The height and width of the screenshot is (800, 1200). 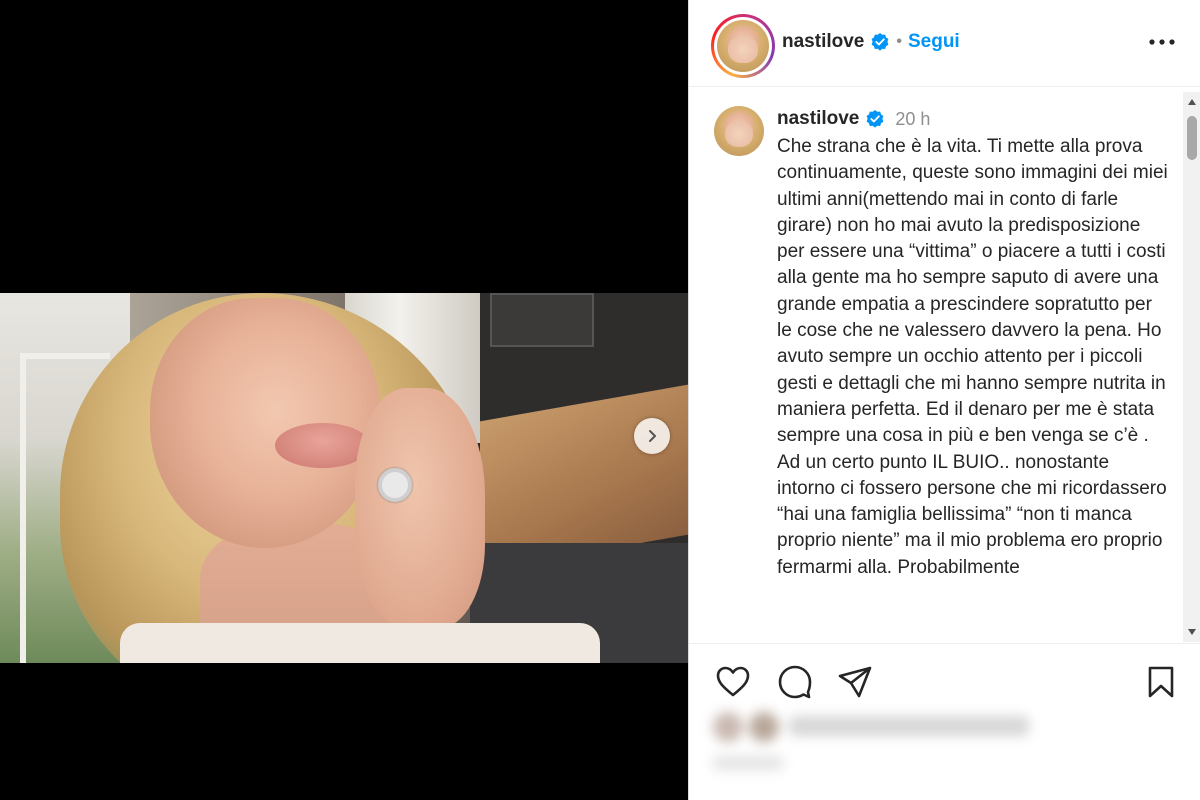 What do you see at coordinates (542, 320) in the screenshot?
I see `photo-wall-art` at bounding box center [542, 320].